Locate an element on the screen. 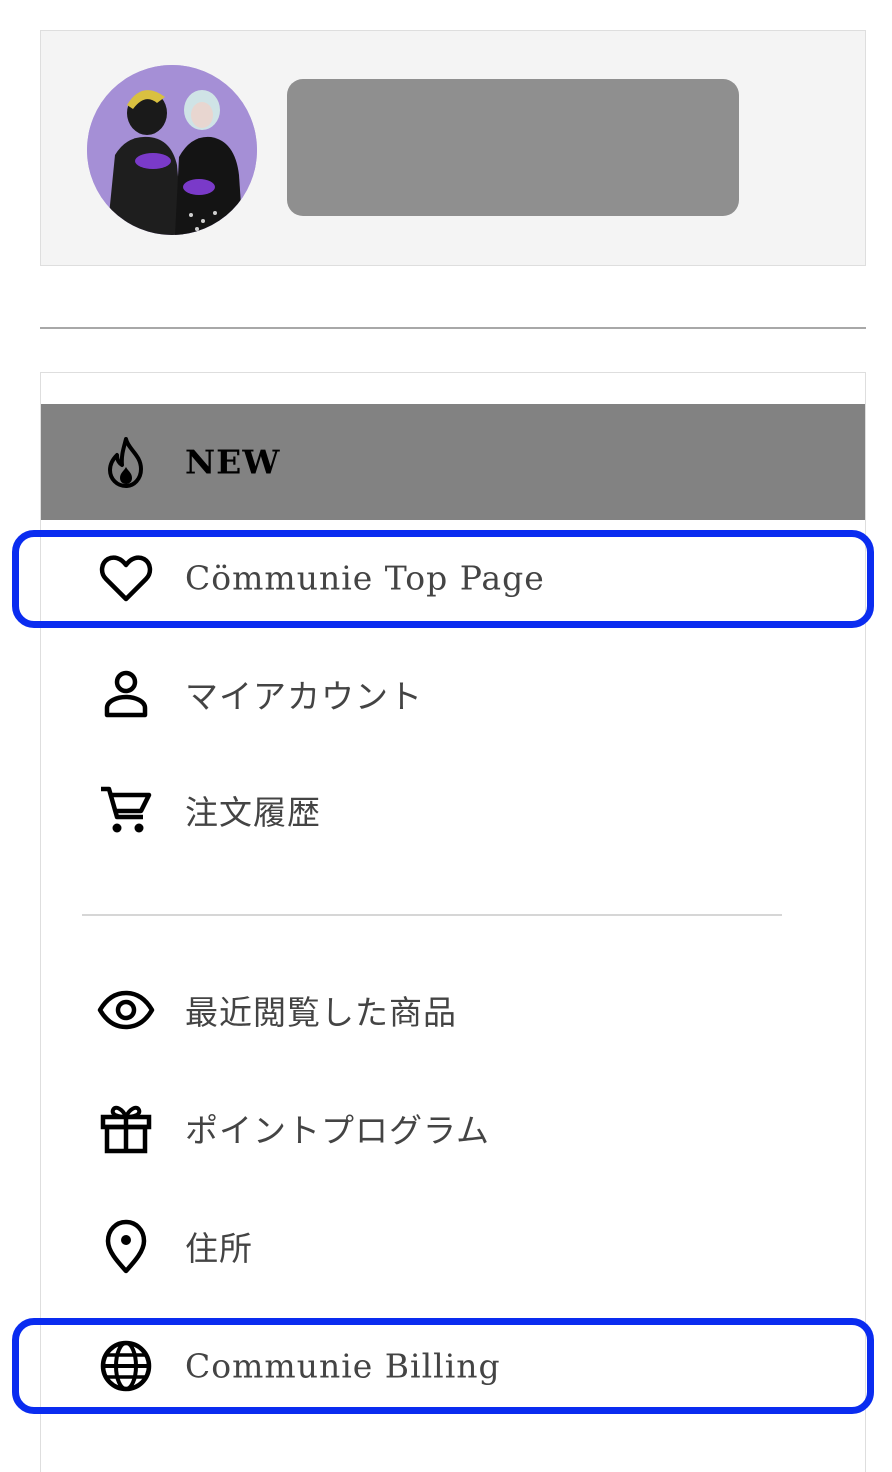 The image size is (892, 1472). avatar is located at coordinates (172, 150).